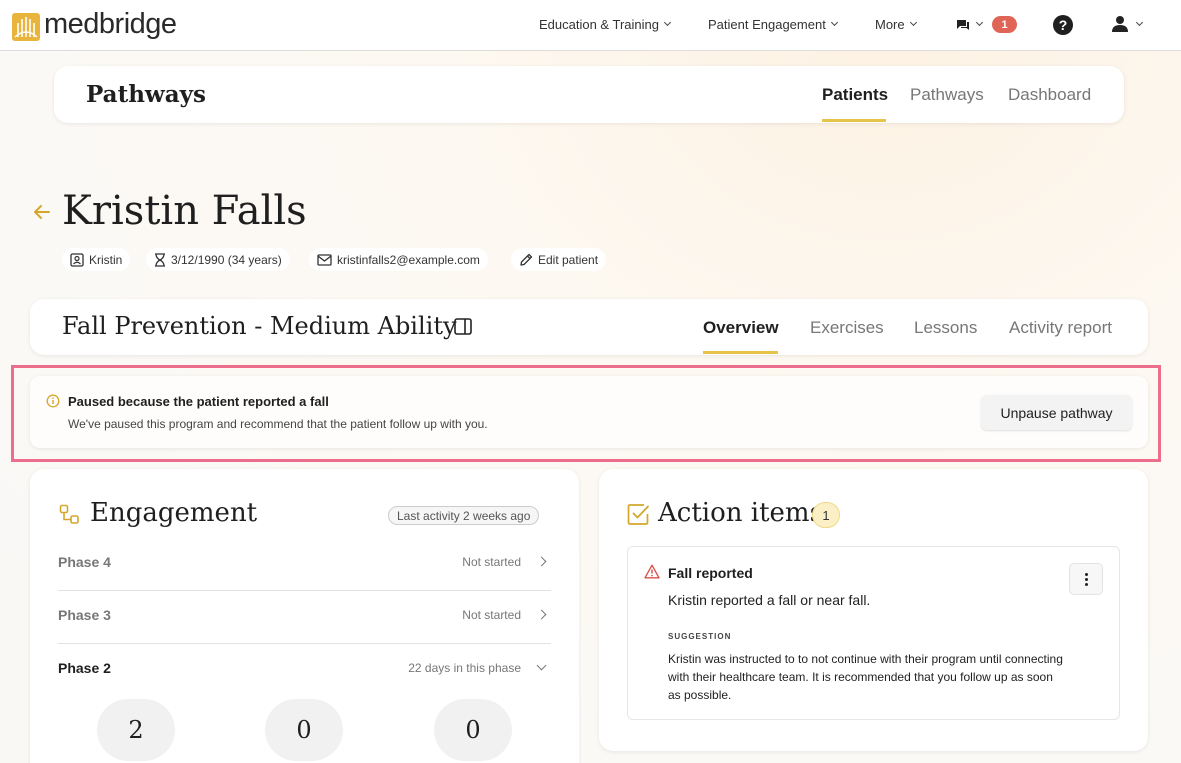 This screenshot has width=1181, height=763. What do you see at coordinates (890, 24) in the screenshot?
I see `nav-more-label: More` at bounding box center [890, 24].